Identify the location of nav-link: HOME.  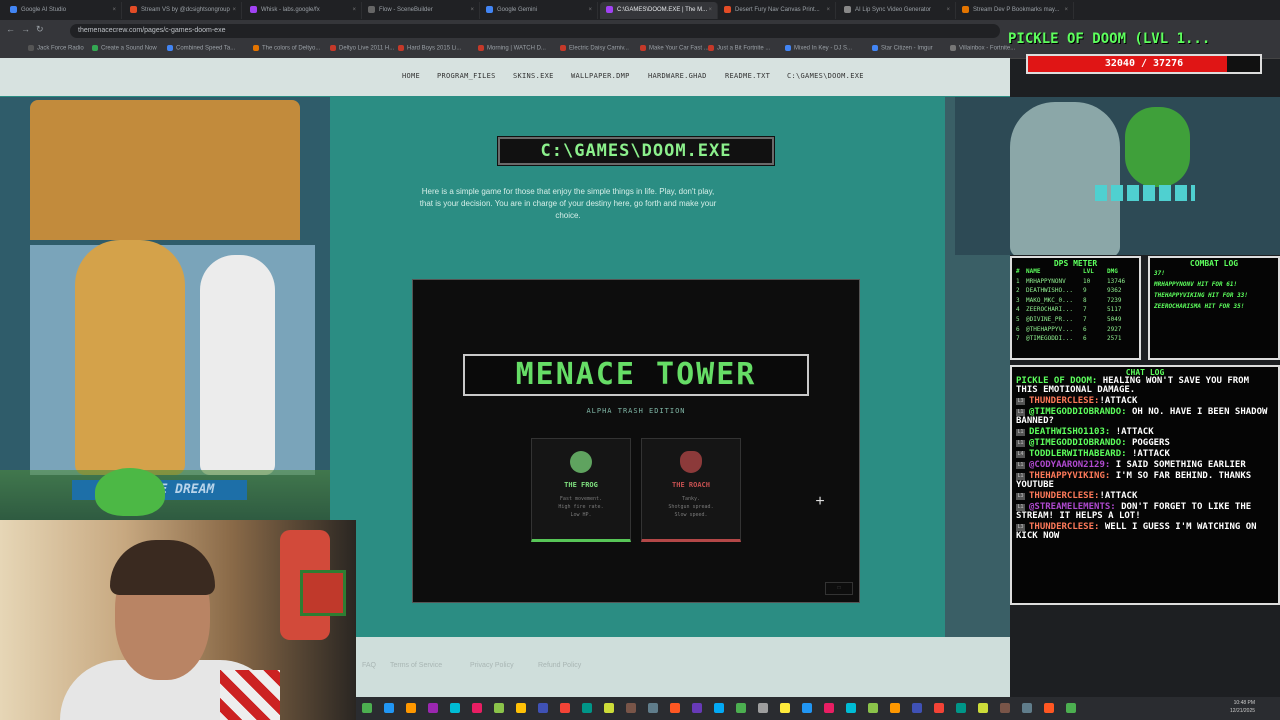
(411, 76).